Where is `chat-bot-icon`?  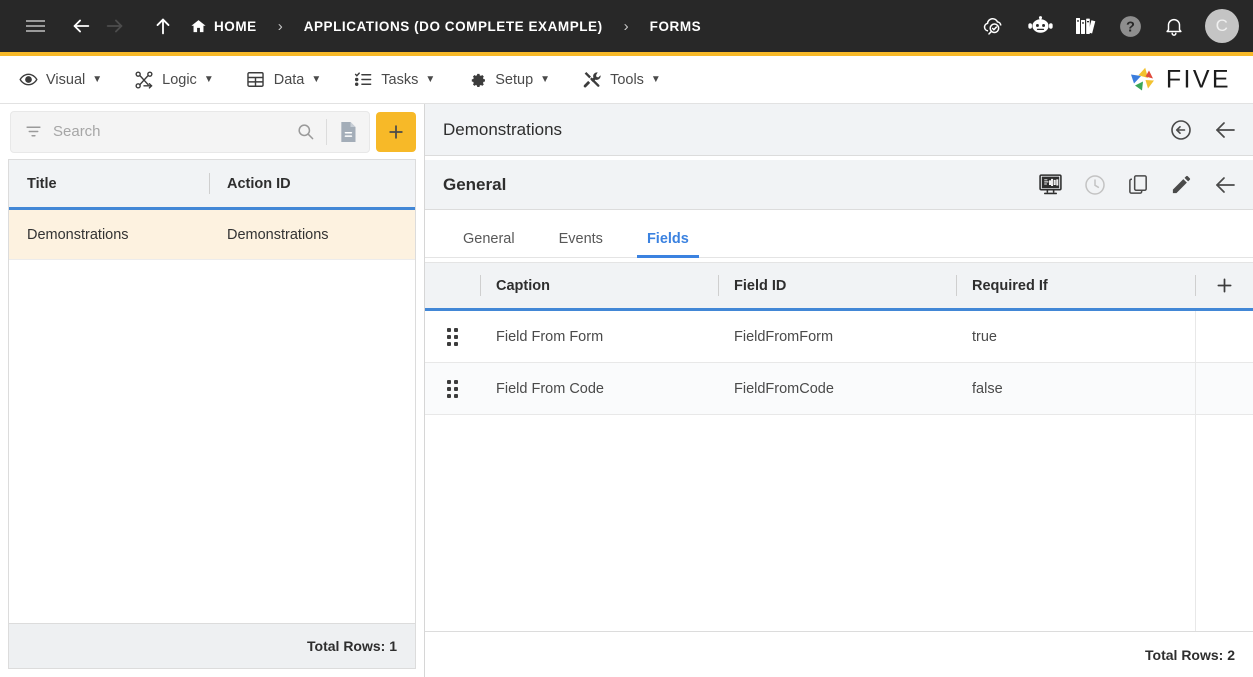
chat-bot-icon is located at coordinates (1040, 26).